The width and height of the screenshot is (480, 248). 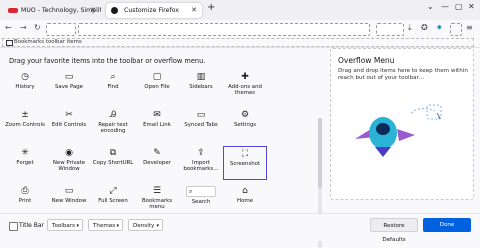 I want to click on palette-item-developer: ✎ Developer, so click(x=157, y=163).